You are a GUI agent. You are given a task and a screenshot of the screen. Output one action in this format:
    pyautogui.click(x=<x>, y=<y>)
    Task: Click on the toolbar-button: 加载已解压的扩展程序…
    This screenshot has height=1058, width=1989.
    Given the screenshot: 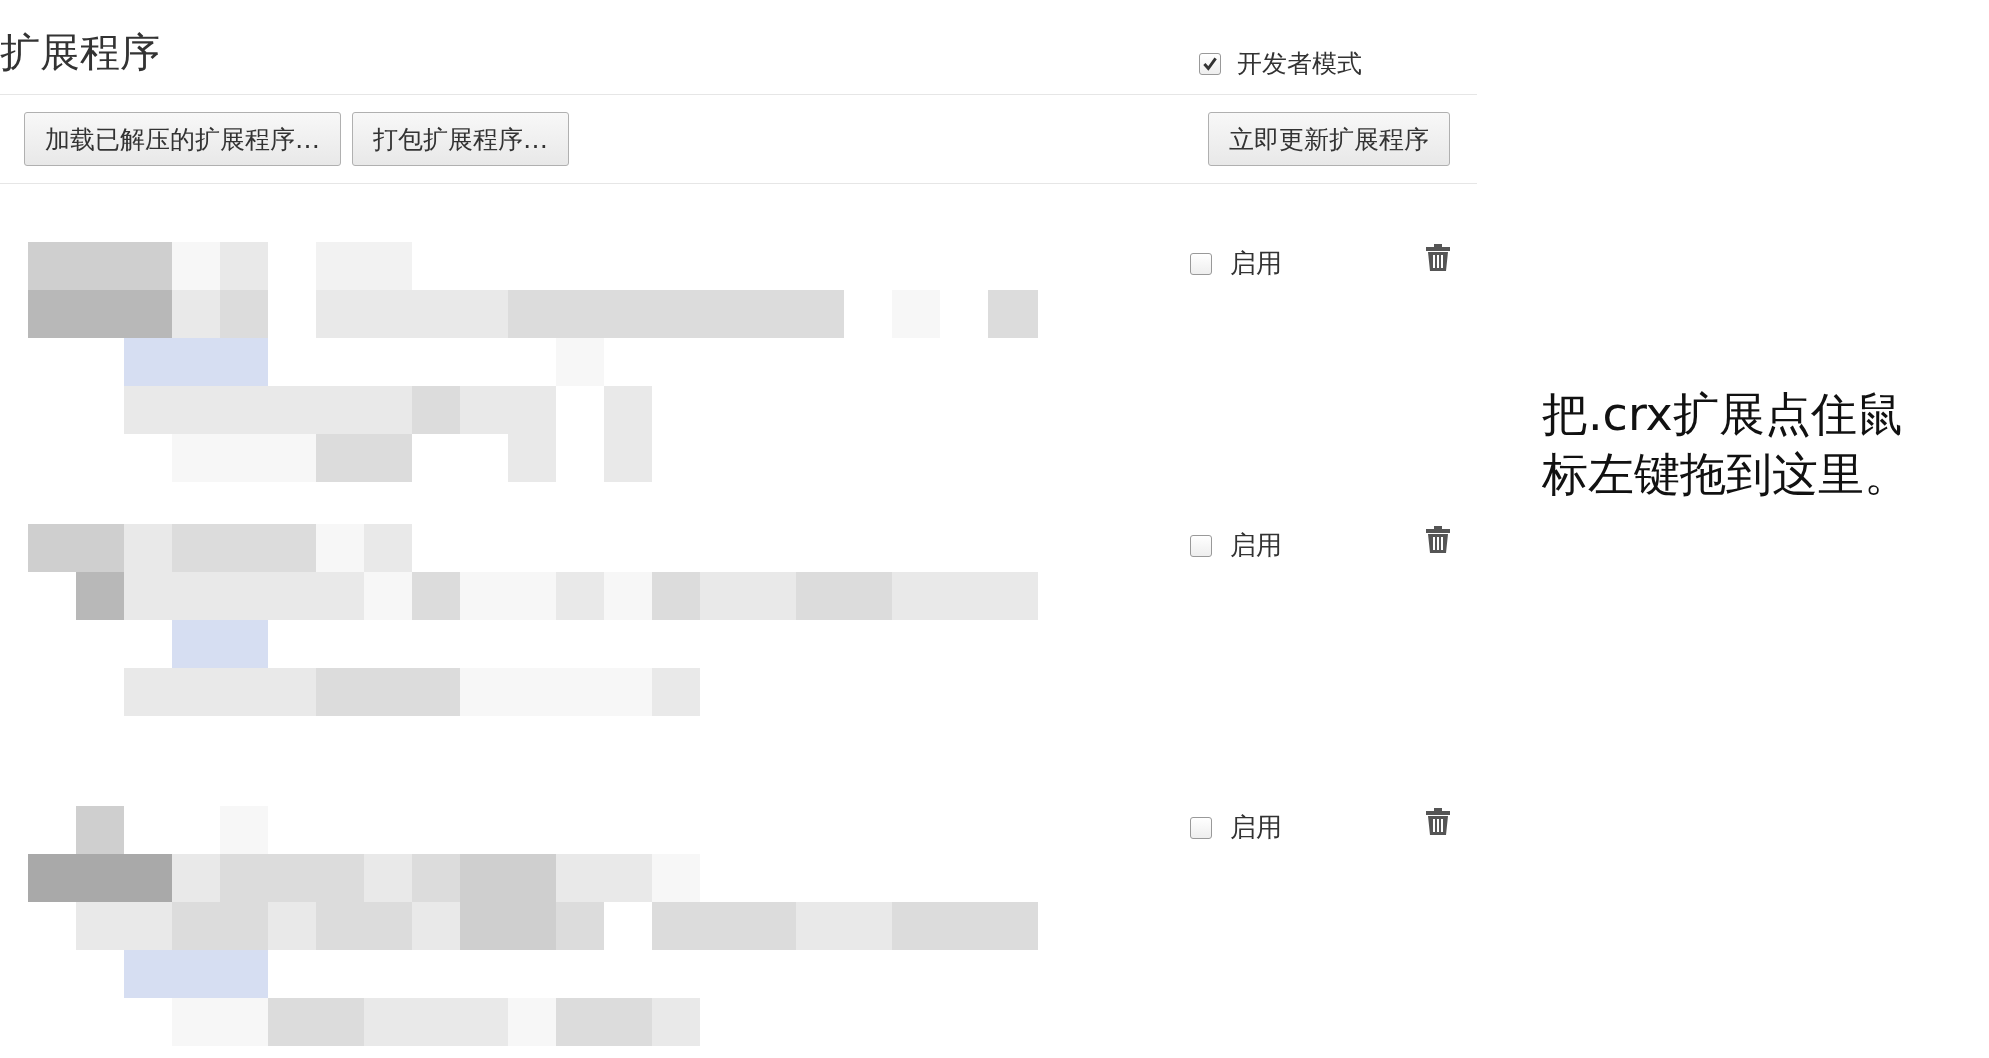 What is the action you would take?
    pyautogui.click(x=182, y=139)
    